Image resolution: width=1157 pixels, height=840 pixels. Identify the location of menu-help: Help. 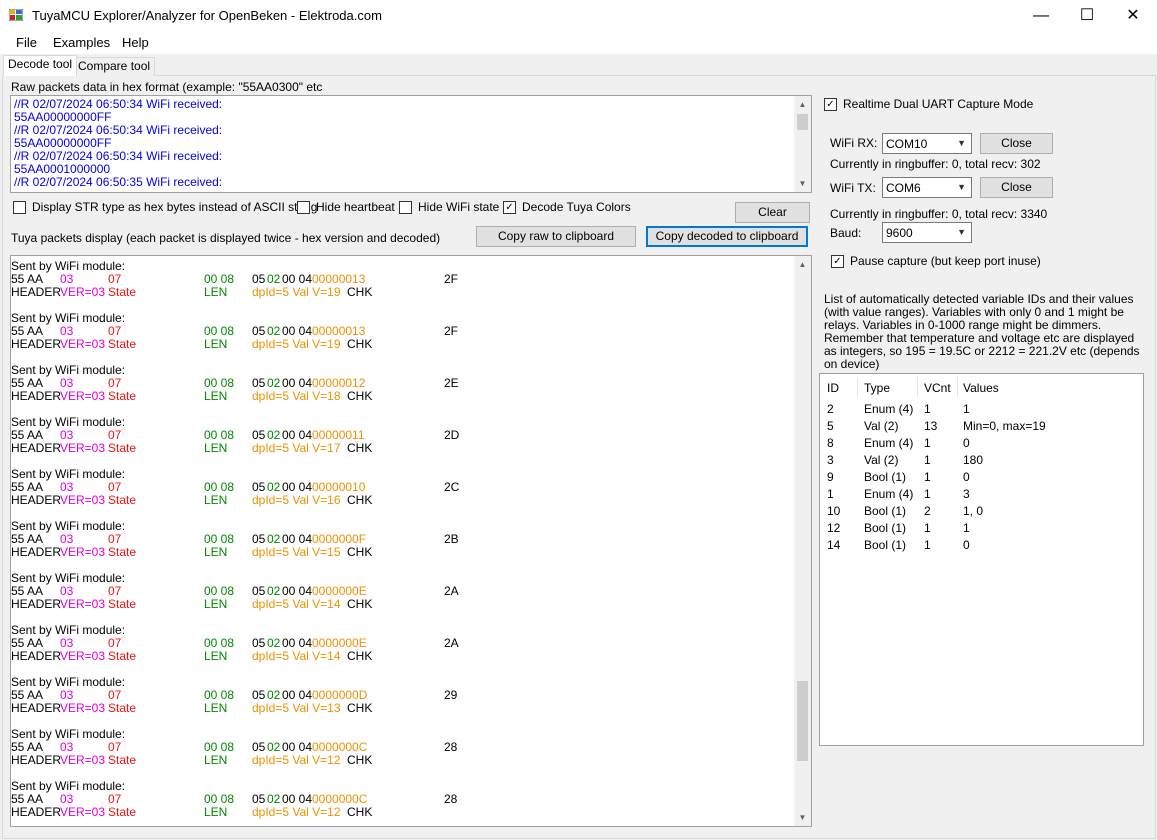
(135, 42).